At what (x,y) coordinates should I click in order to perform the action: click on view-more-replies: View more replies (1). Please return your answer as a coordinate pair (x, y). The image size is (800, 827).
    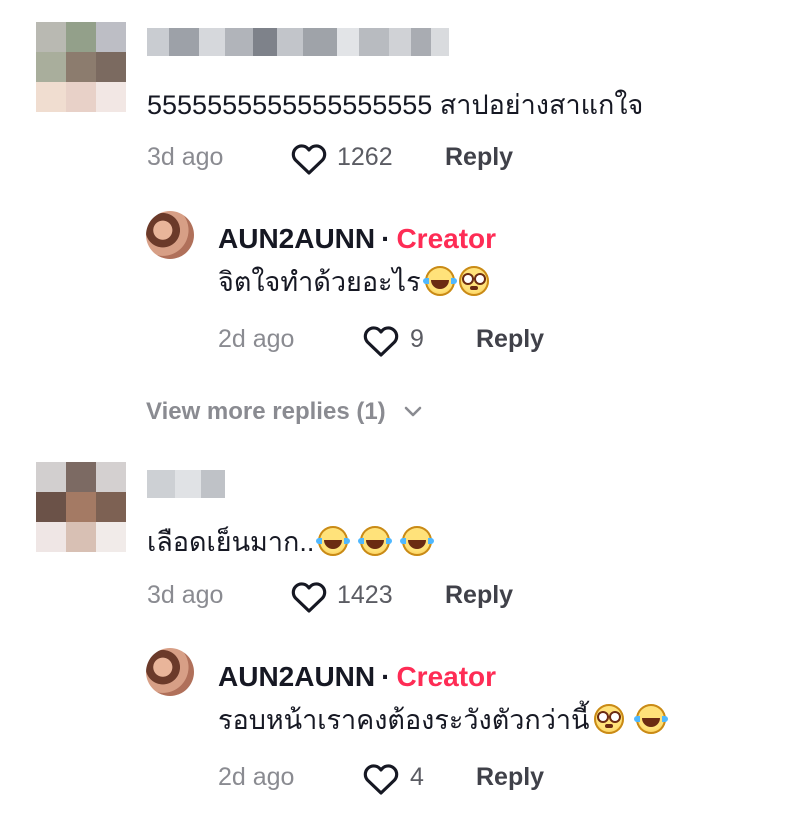
    Looking at the image, I should click on (284, 412).